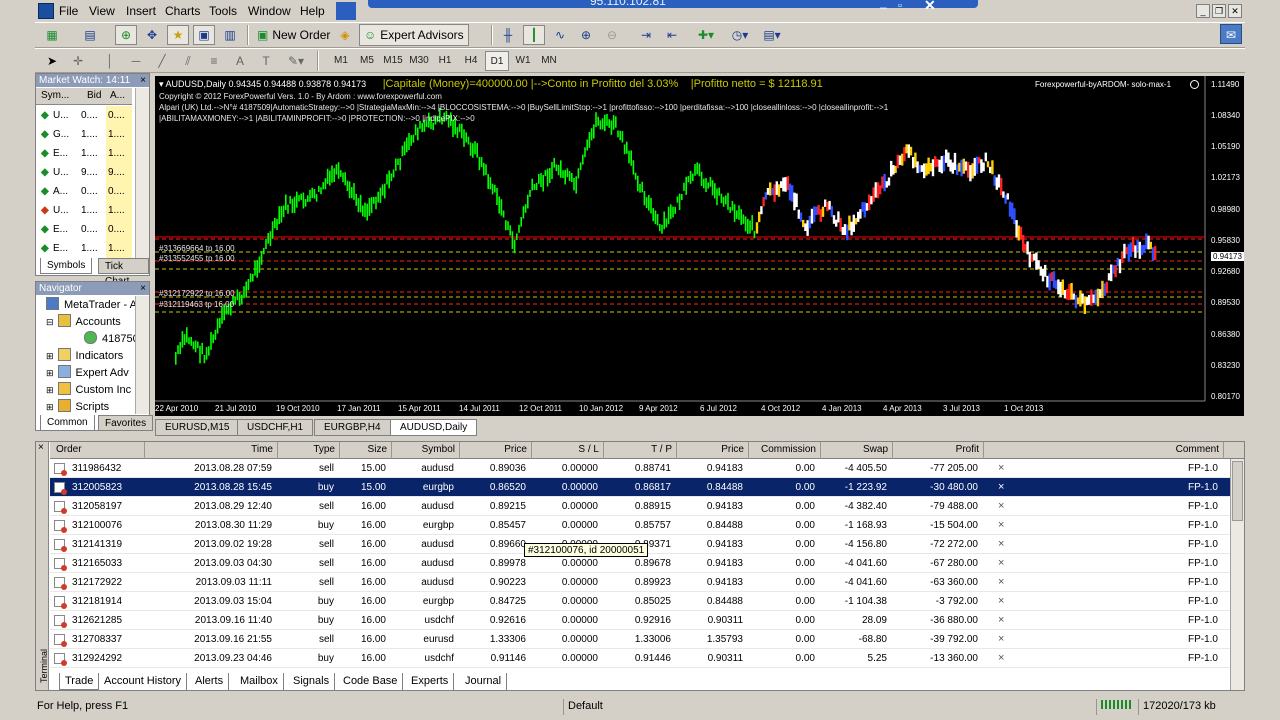 This screenshot has width=1280, height=720. I want to click on terminal-tab: Trade, so click(79, 681).